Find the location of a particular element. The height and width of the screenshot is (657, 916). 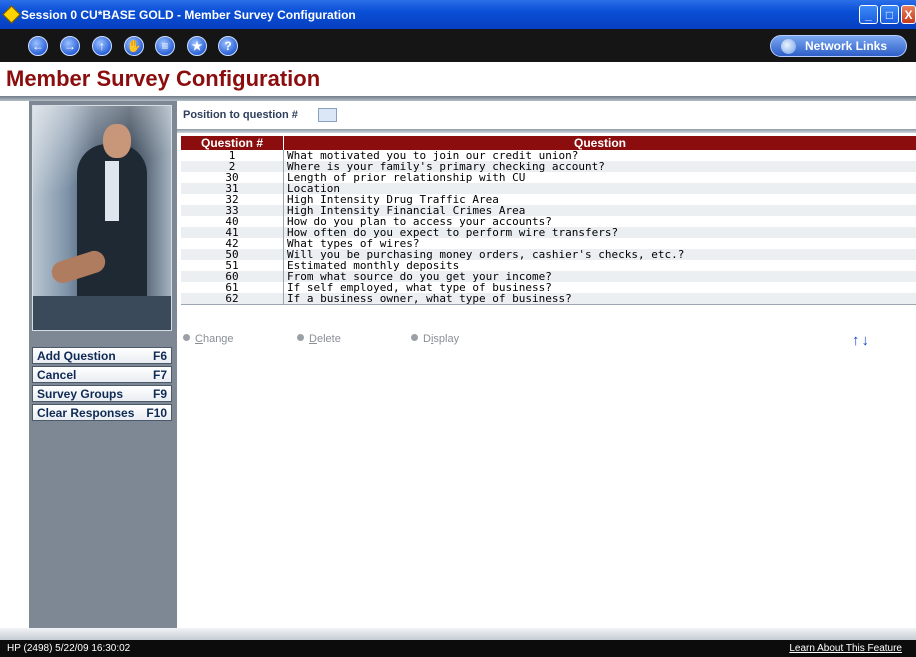

forward-icon: → is located at coordinates (70, 46).